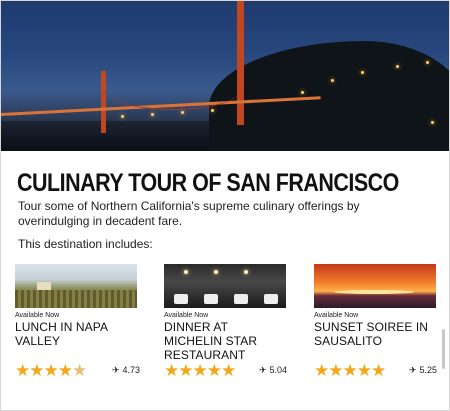  I want to click on score: ✈ 5.25, so click(423, 370).